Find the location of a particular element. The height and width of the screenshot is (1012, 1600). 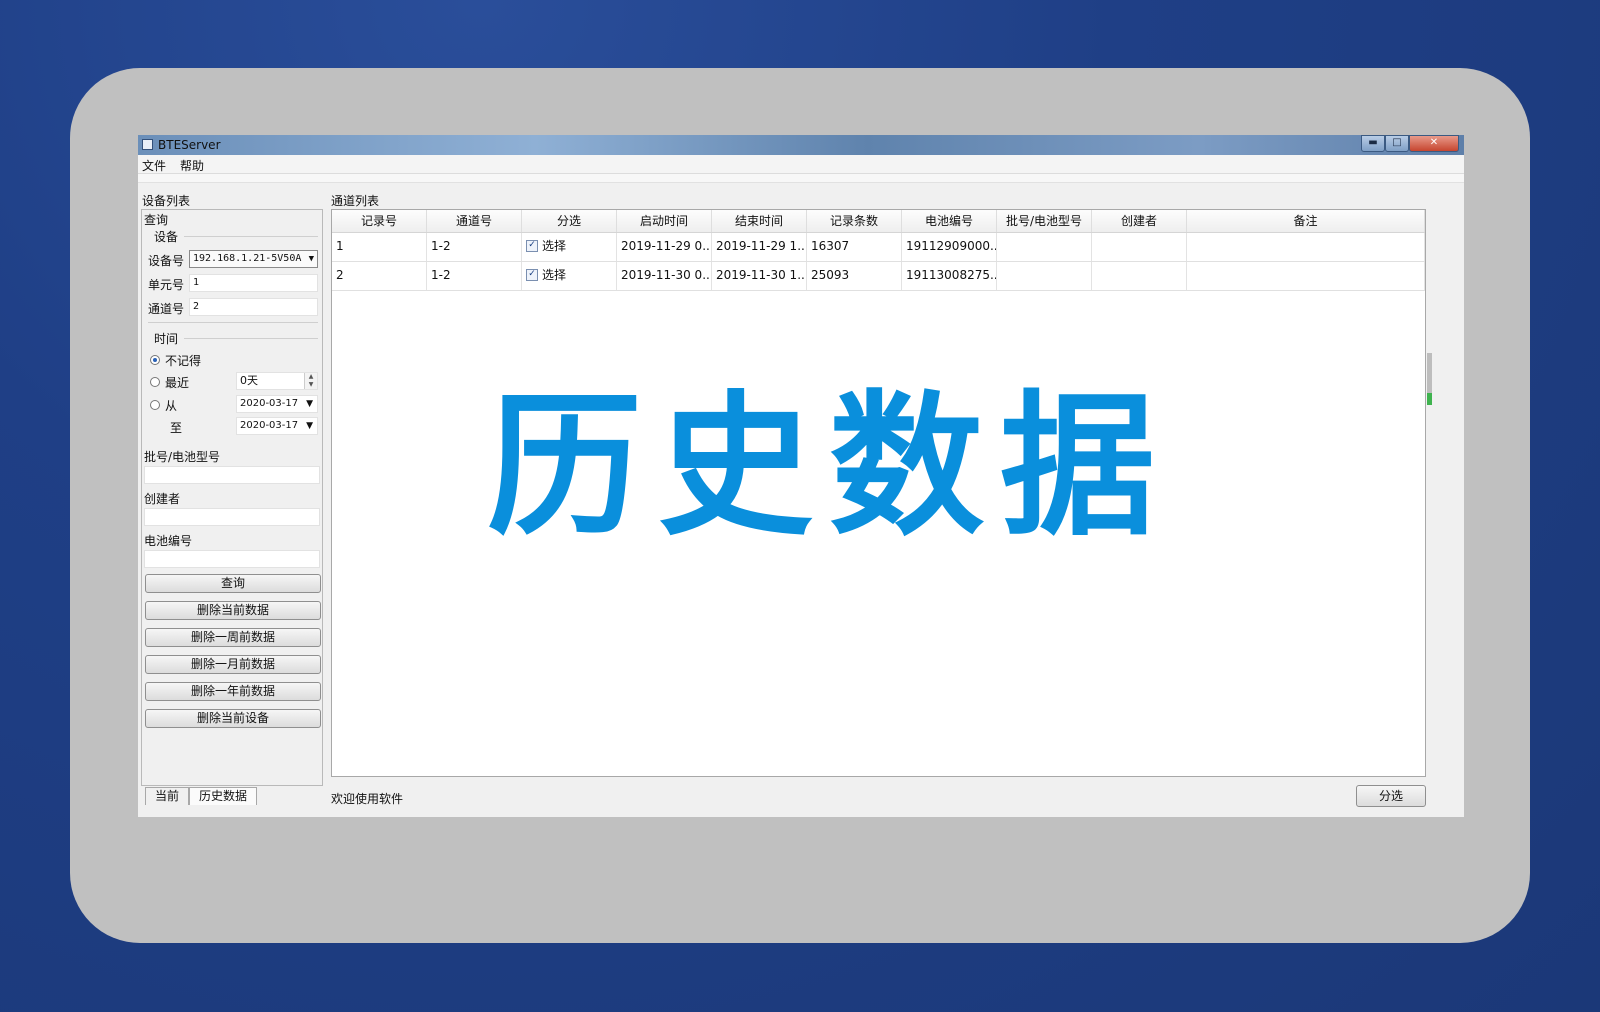

channel-list-label: 通道列表 is located at coordinates (355, 201).